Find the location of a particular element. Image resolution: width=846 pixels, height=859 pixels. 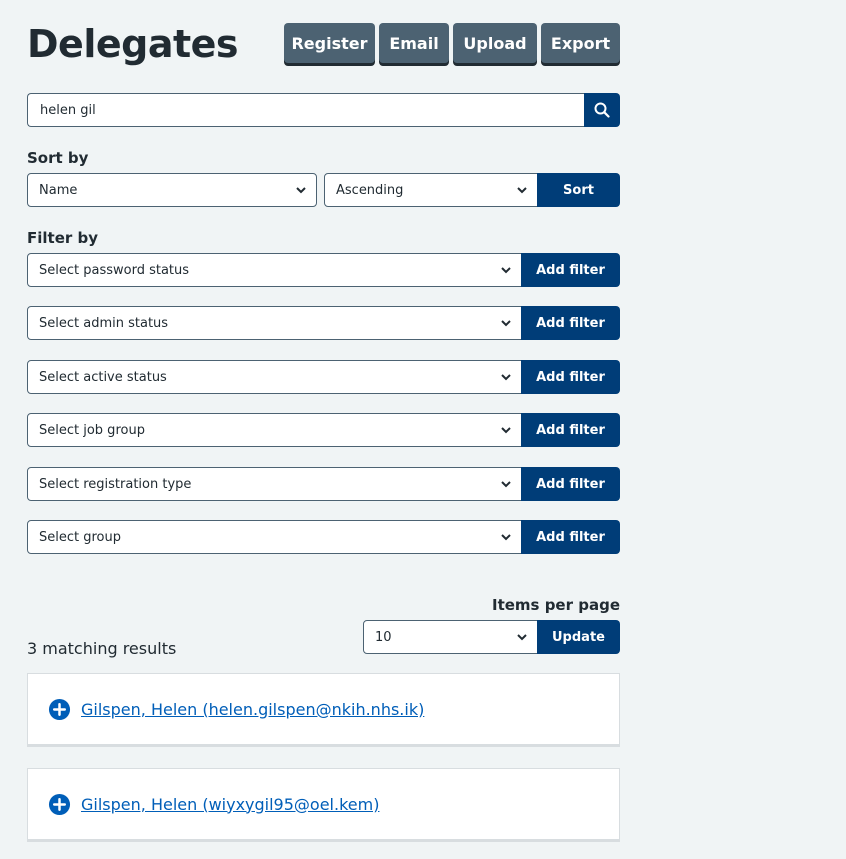

sort-direction-value: Ascending is located at coordinates (370, 190).